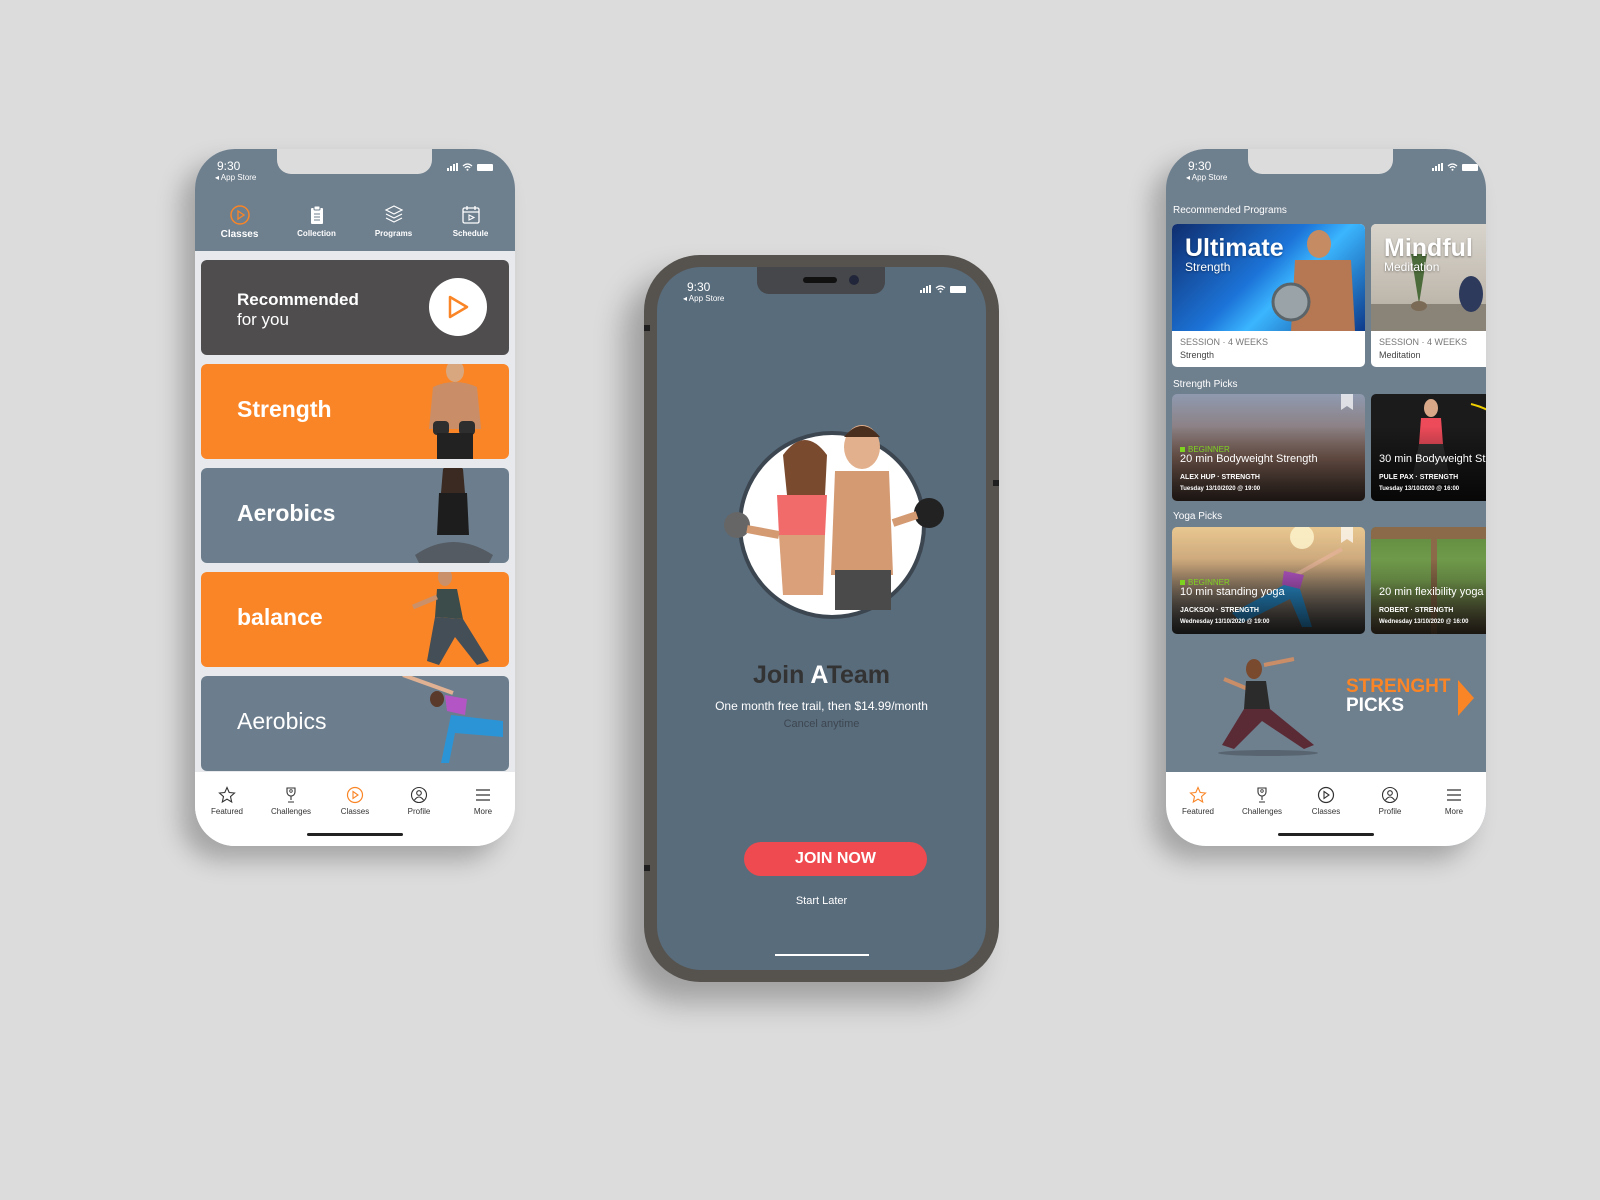  Describe the element at coordinates (1249, 459) in the screenshot. I see `pick-title: 20 min Bodyweight Strength` at that location.